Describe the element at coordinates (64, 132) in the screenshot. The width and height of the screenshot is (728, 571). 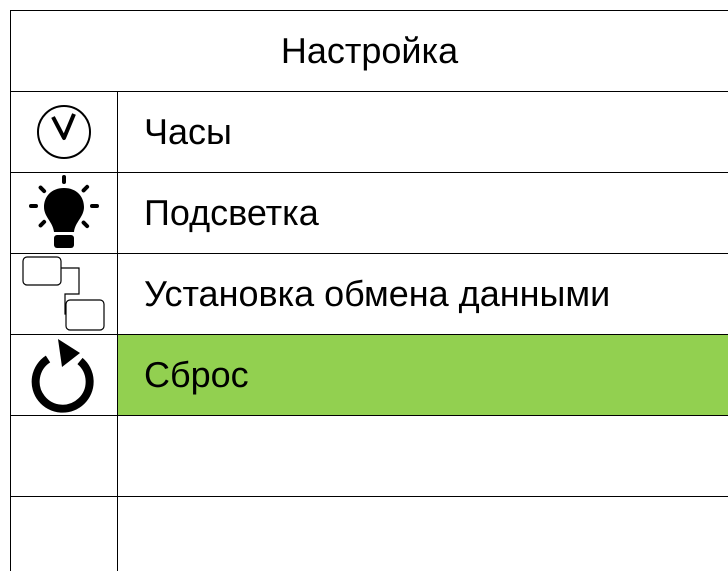
I see `clock-icon` at that location.